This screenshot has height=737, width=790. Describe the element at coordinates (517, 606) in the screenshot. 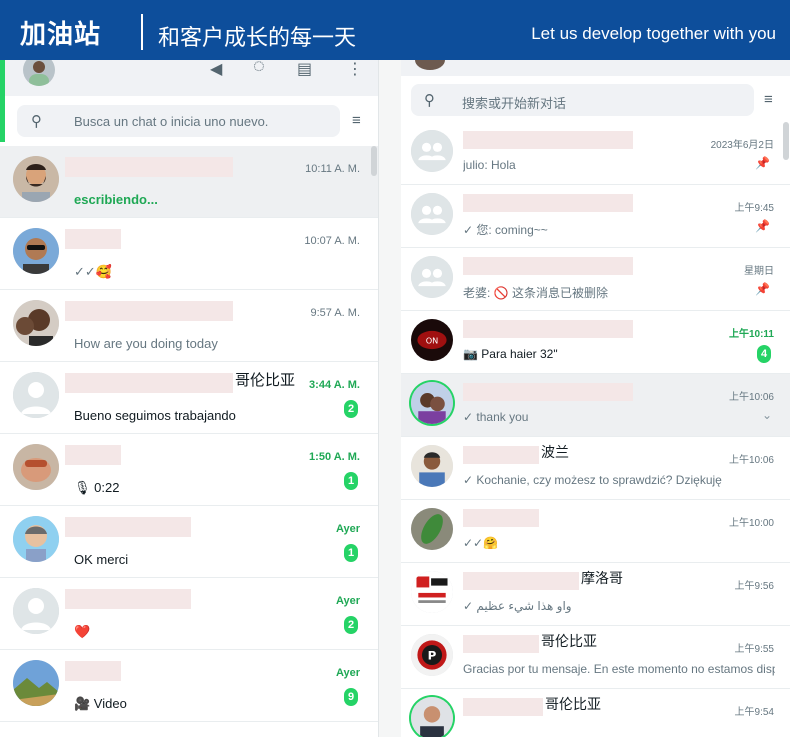

I see `last-message: ✓ واو هذا شيء عظيم` at that location.